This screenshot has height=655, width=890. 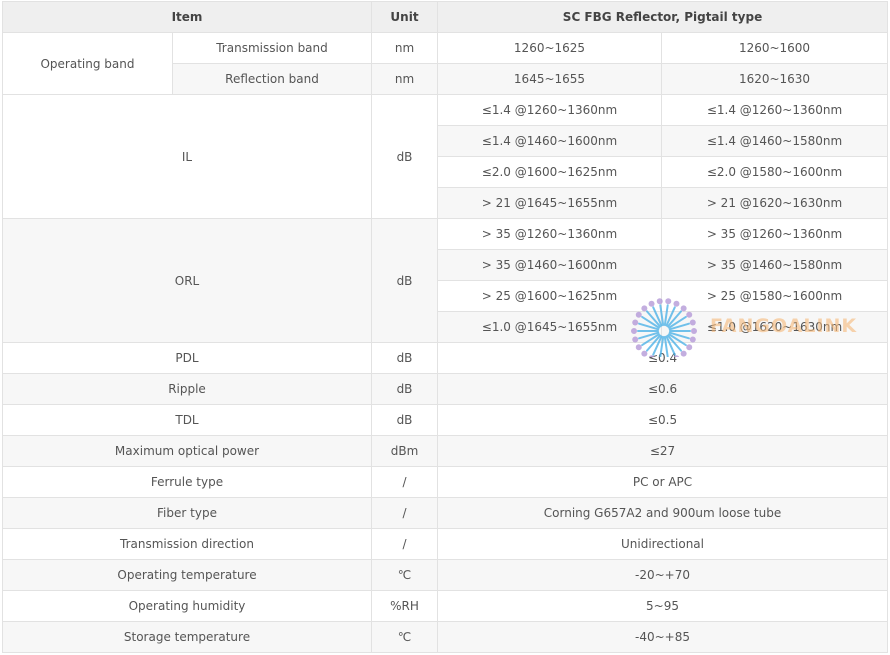 What do you see at coordinates (774, 79) in the screenshot?
I see `reflection-band-v2: 1620~1630` at bounding box center [774, 79].